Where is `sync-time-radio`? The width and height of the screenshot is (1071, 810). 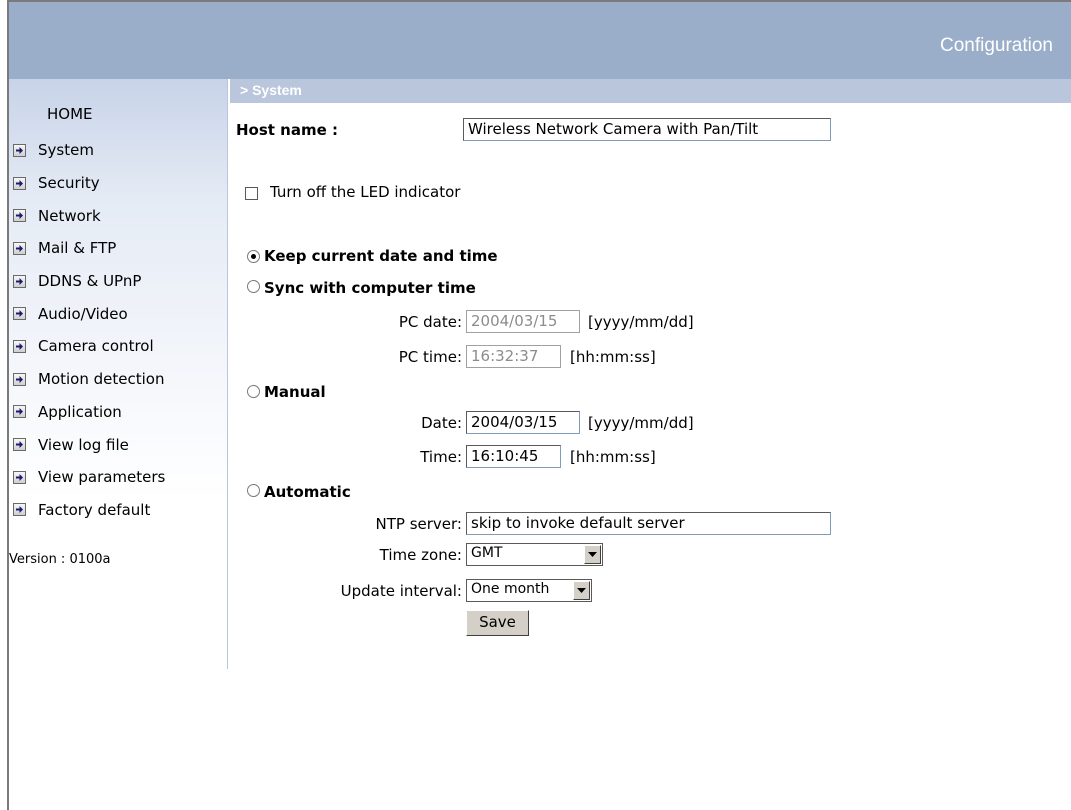
sync-time-radio is located at coordinates (253, 286).